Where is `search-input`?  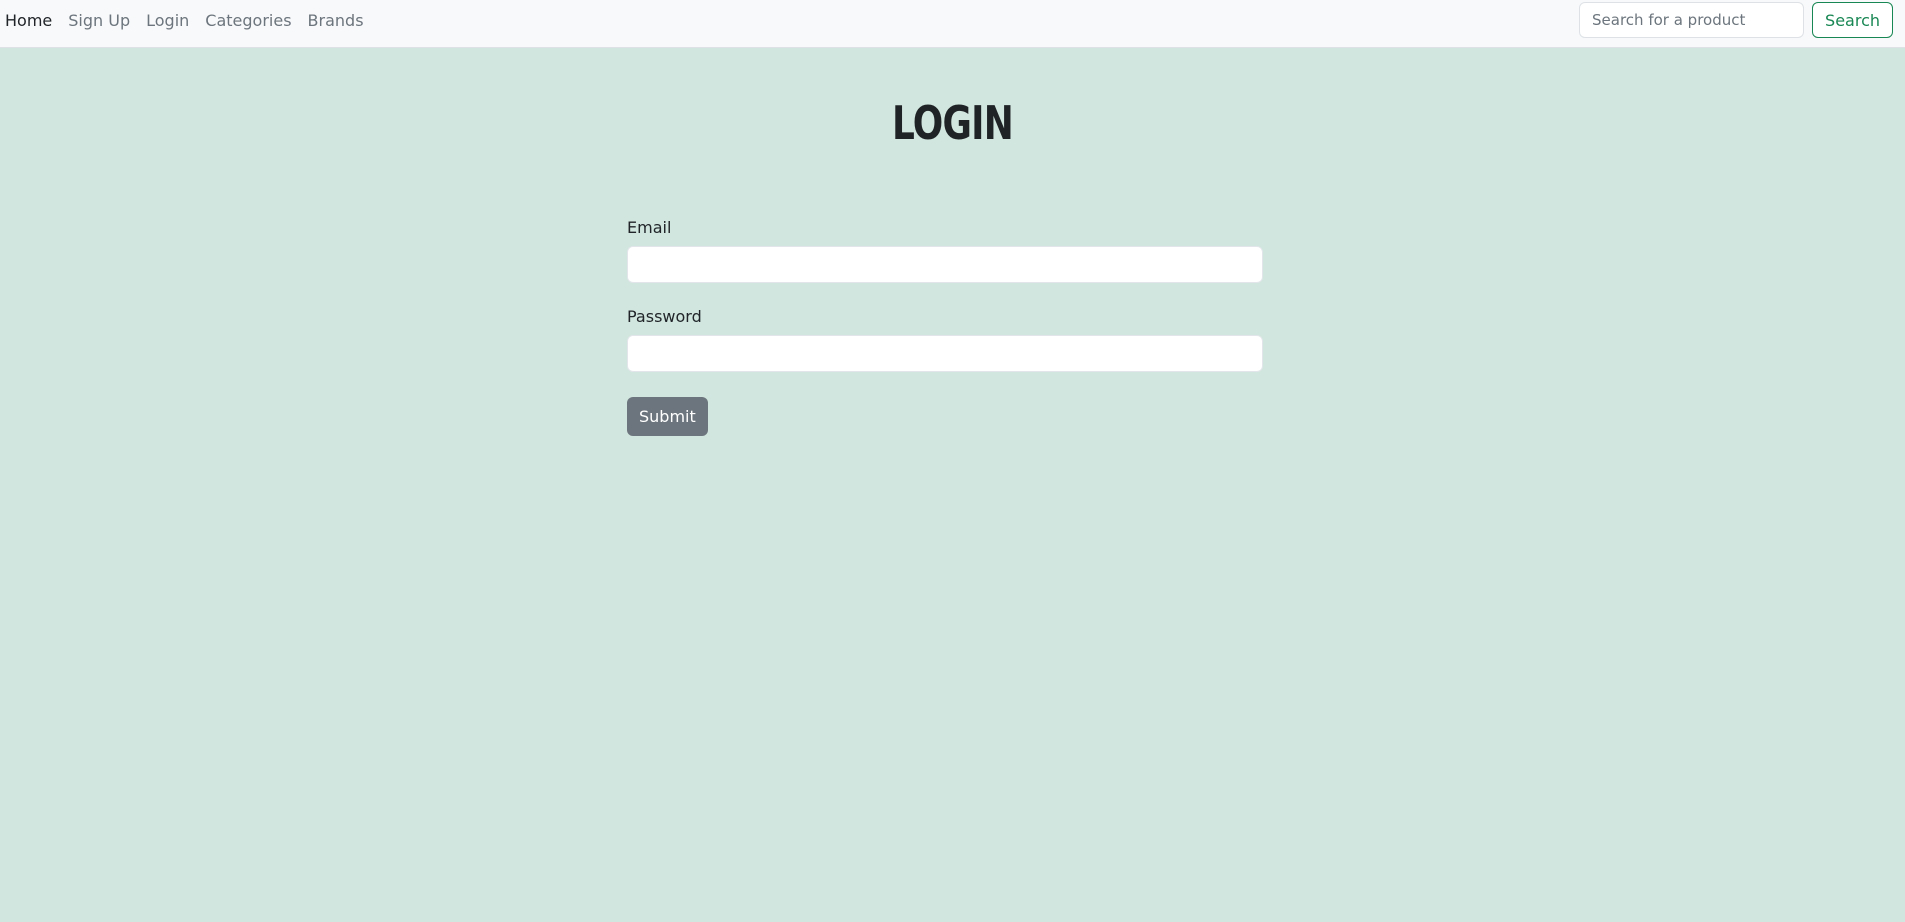
search-input is located at coordinates (1692, 20).